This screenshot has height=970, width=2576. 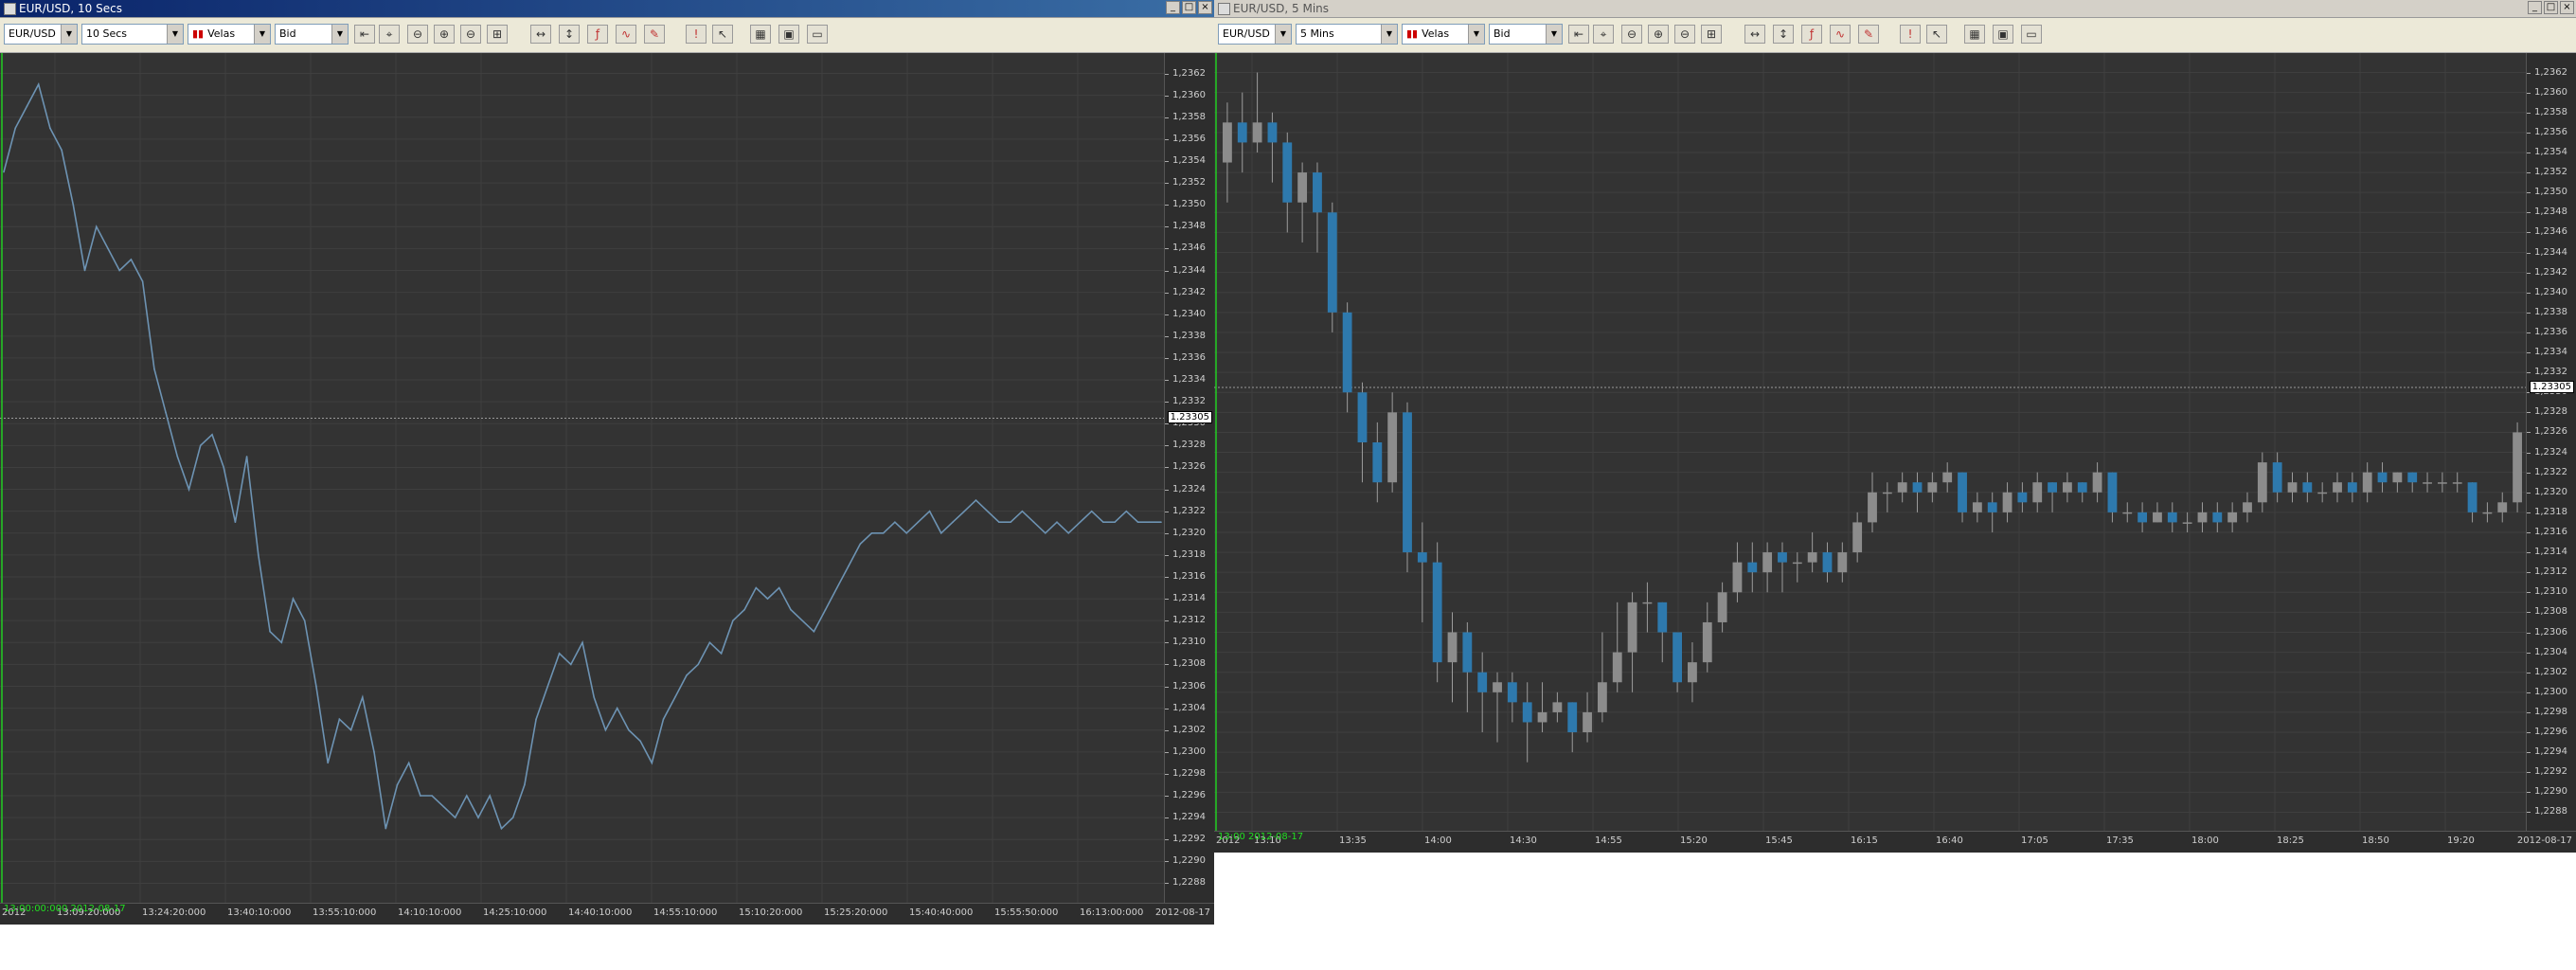 I want to click on y-tick-label: 1,2316, so click(x=2550, y=531).